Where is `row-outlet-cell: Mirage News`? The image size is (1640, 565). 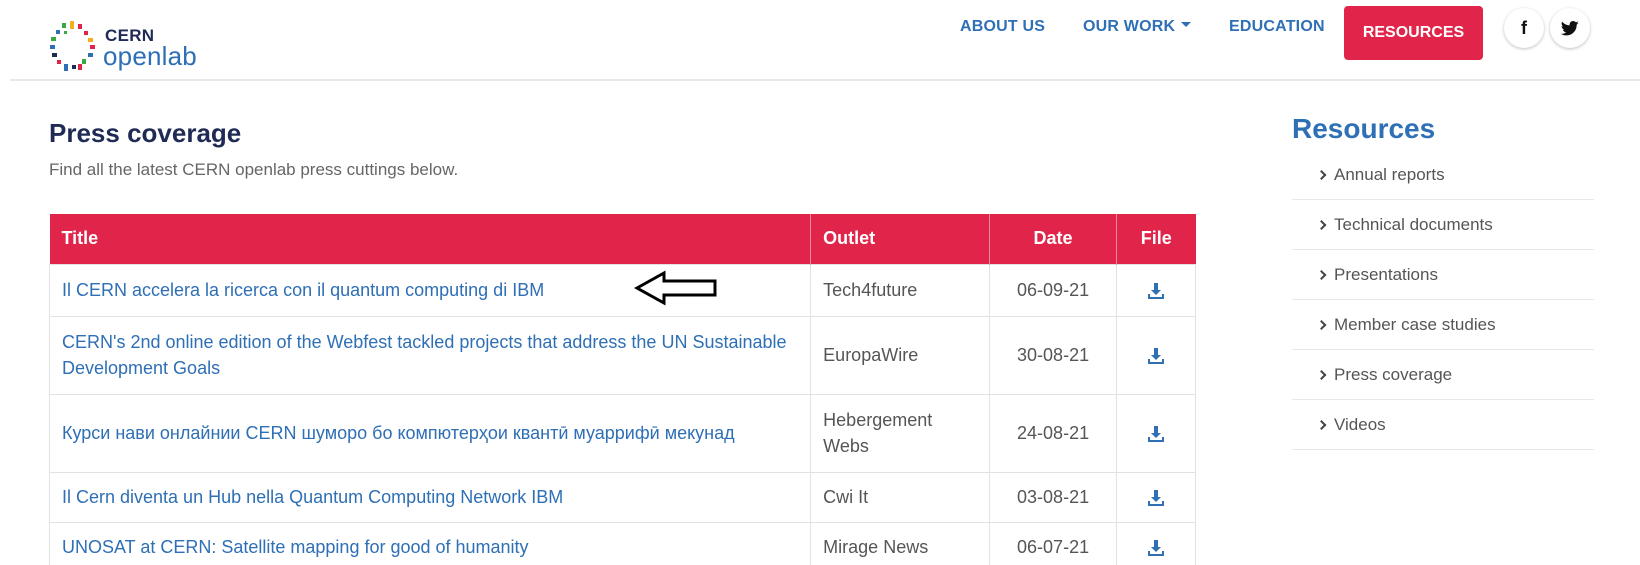 row-outlet-cell: Mirage News is located at coordinates (900, 543).